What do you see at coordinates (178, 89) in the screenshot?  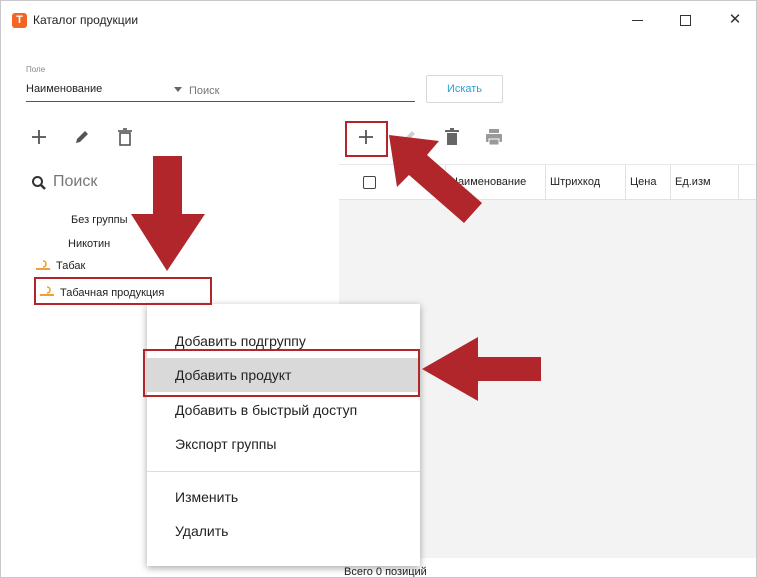 I see `chevron-down-icon` at bounding box center [178, 89].